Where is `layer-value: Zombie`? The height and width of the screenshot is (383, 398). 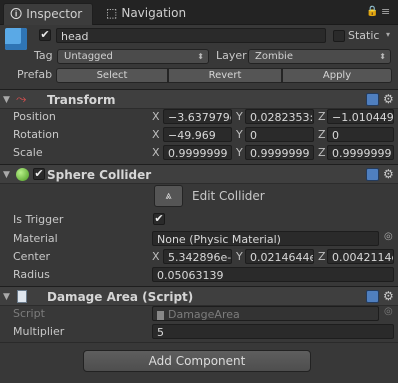 layer-value: Zombie is located at coordinates (274, 56).